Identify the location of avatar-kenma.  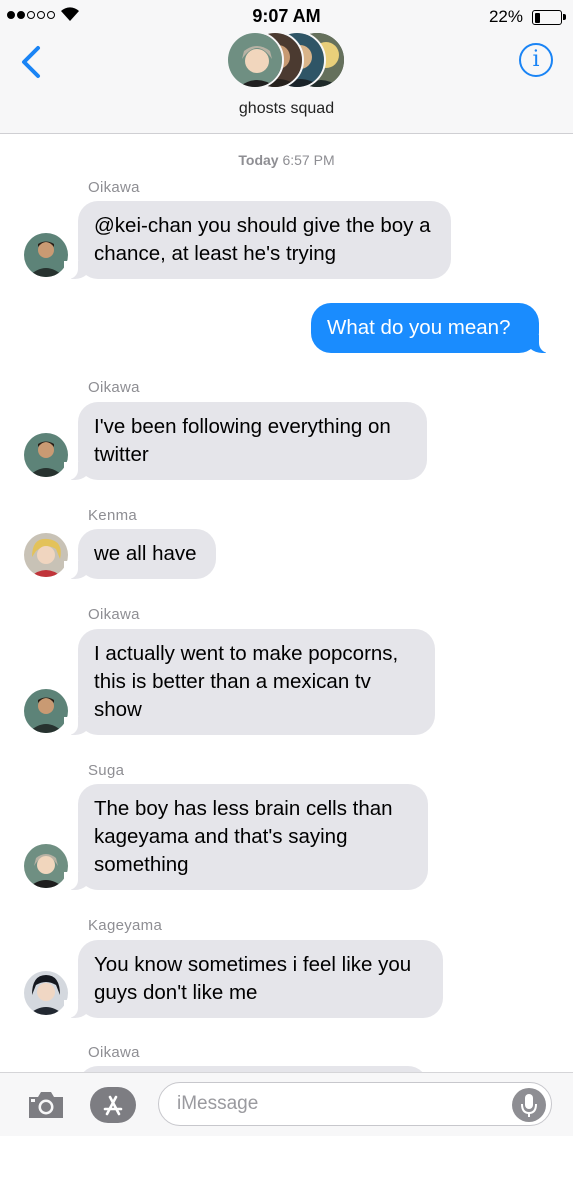
(46, 555).